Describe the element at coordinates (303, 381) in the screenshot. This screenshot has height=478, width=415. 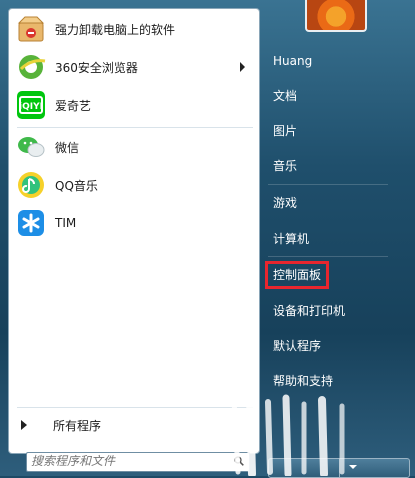
I see `help-support-link: 帮助和支持` at that location.